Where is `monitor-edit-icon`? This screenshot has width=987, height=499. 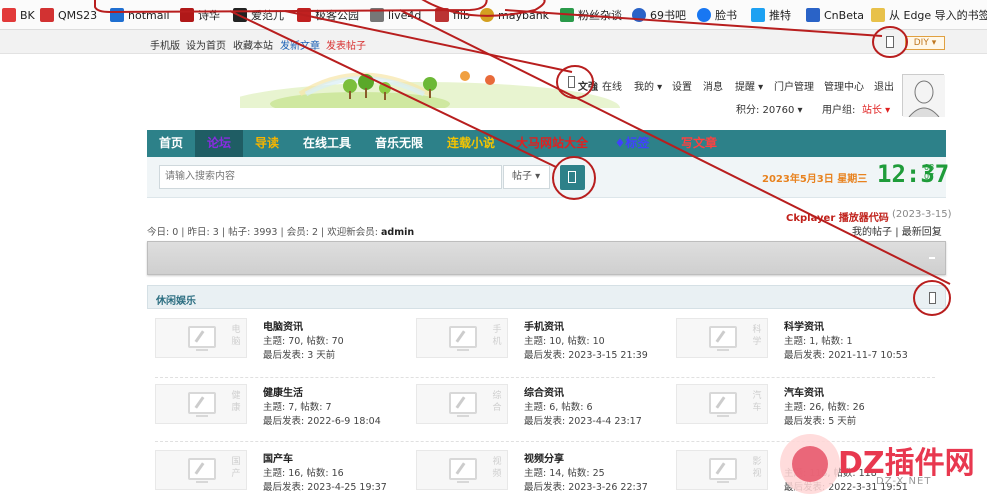
monitor-edit-icon is located at coordinates (202, 469).